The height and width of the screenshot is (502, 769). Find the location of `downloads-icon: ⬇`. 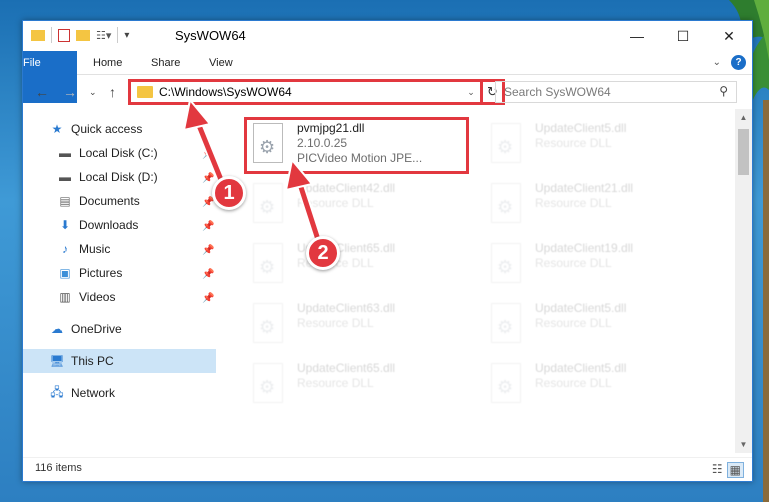

downloads-icon: ⬇ is located at coordinates (65, 225).